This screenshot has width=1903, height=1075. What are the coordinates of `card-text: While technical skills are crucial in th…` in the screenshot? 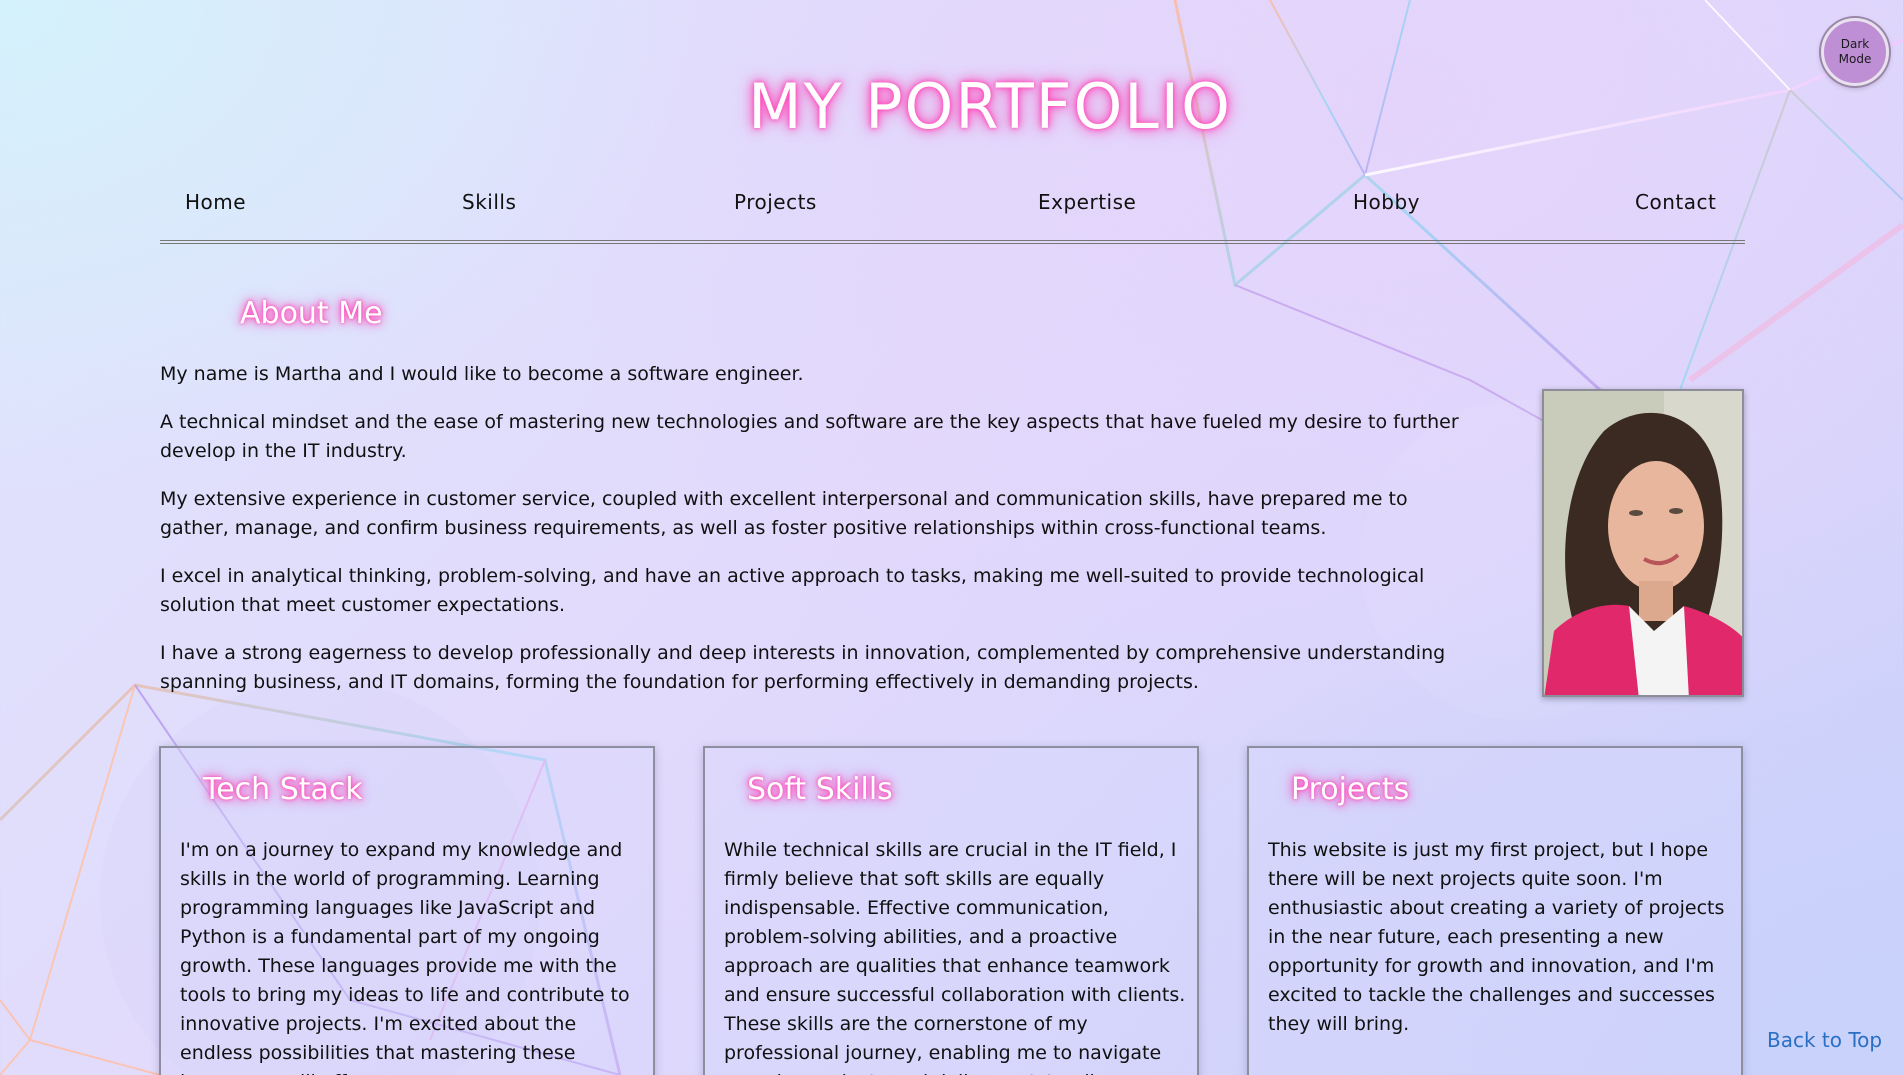 It's located at (955, 957).